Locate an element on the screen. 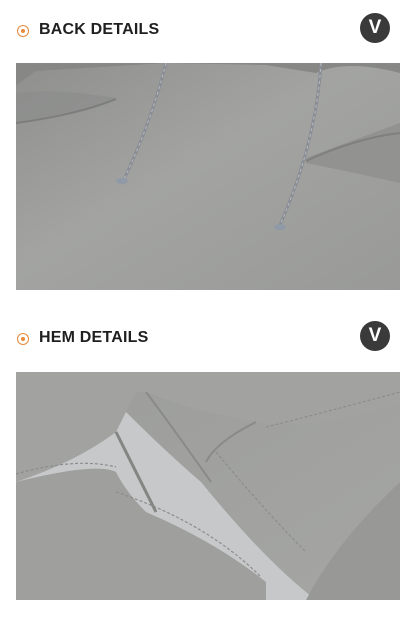 The width and height of the screenshot is (416, 643). section-header-hem-details: HEM DETAILS V is located at coordinates (208, 340).